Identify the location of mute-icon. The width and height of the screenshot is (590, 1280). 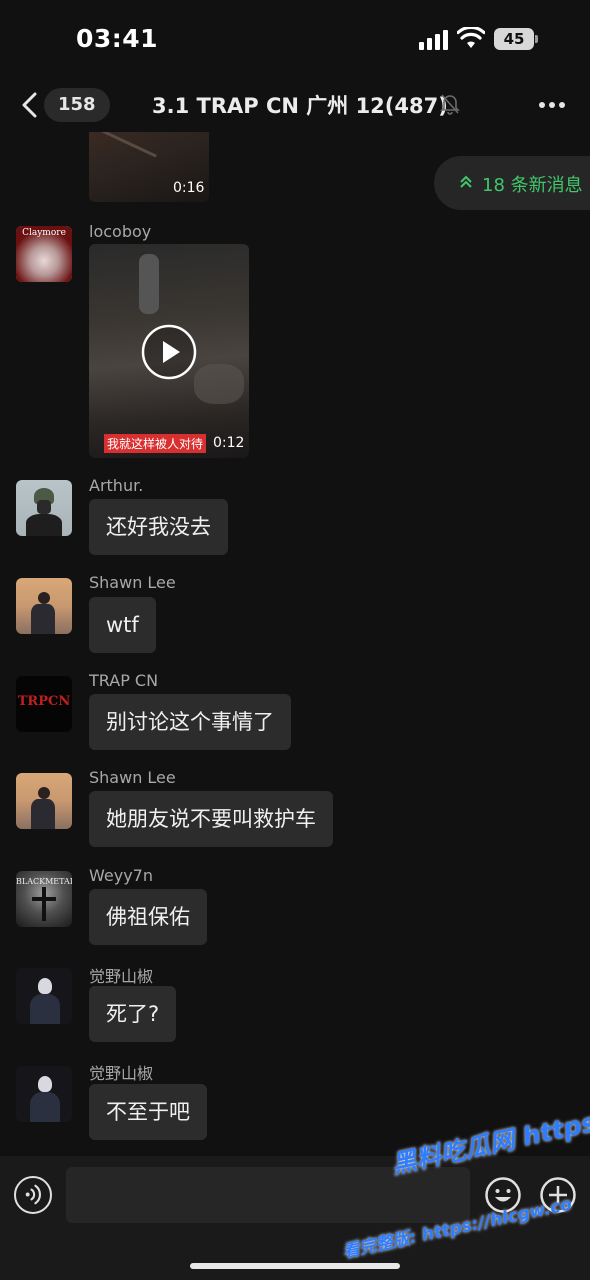
(450, 104).